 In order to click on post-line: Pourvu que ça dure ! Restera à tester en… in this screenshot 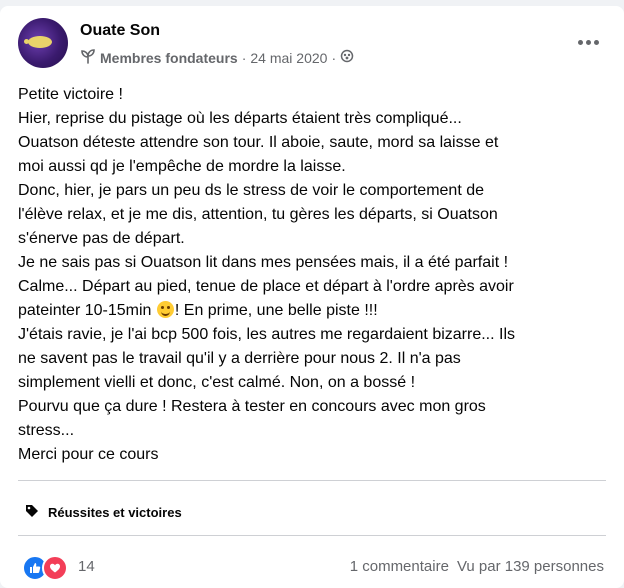, I will do `click(252, 406)`.